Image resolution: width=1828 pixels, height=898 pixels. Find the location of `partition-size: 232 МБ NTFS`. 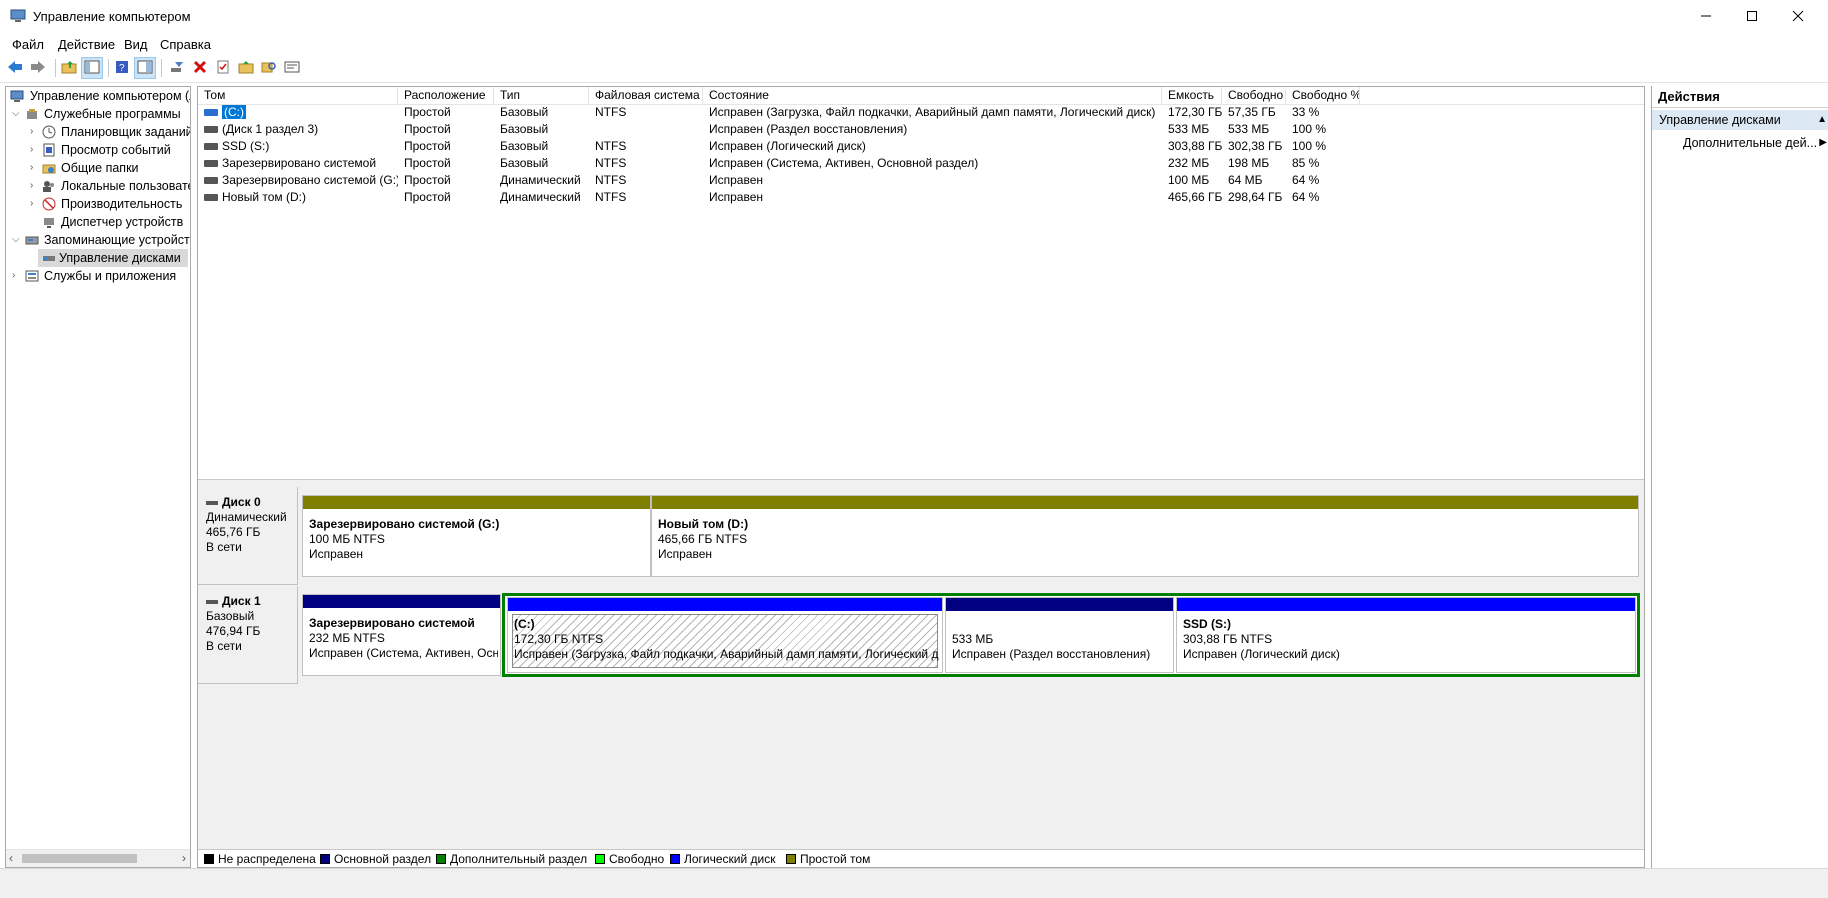

partition-size: 232 МБ NTFS is located at coordinates (347, 638).